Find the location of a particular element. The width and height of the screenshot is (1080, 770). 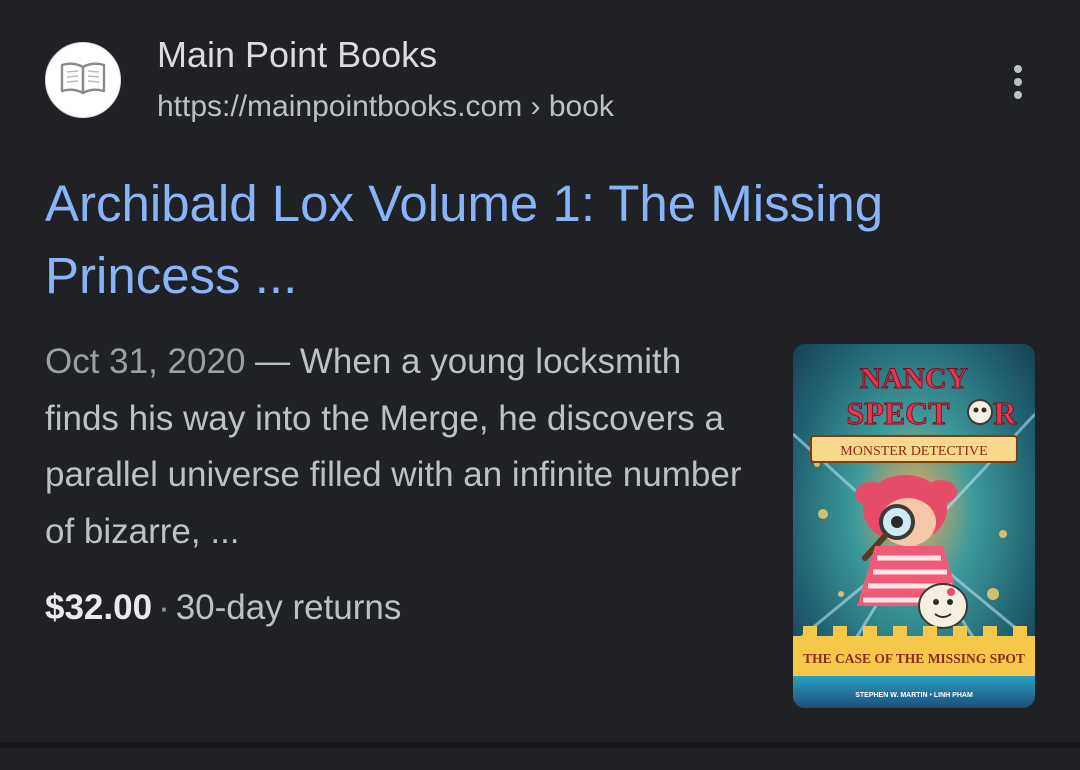

result-divider is located at coordinates (540, 745).